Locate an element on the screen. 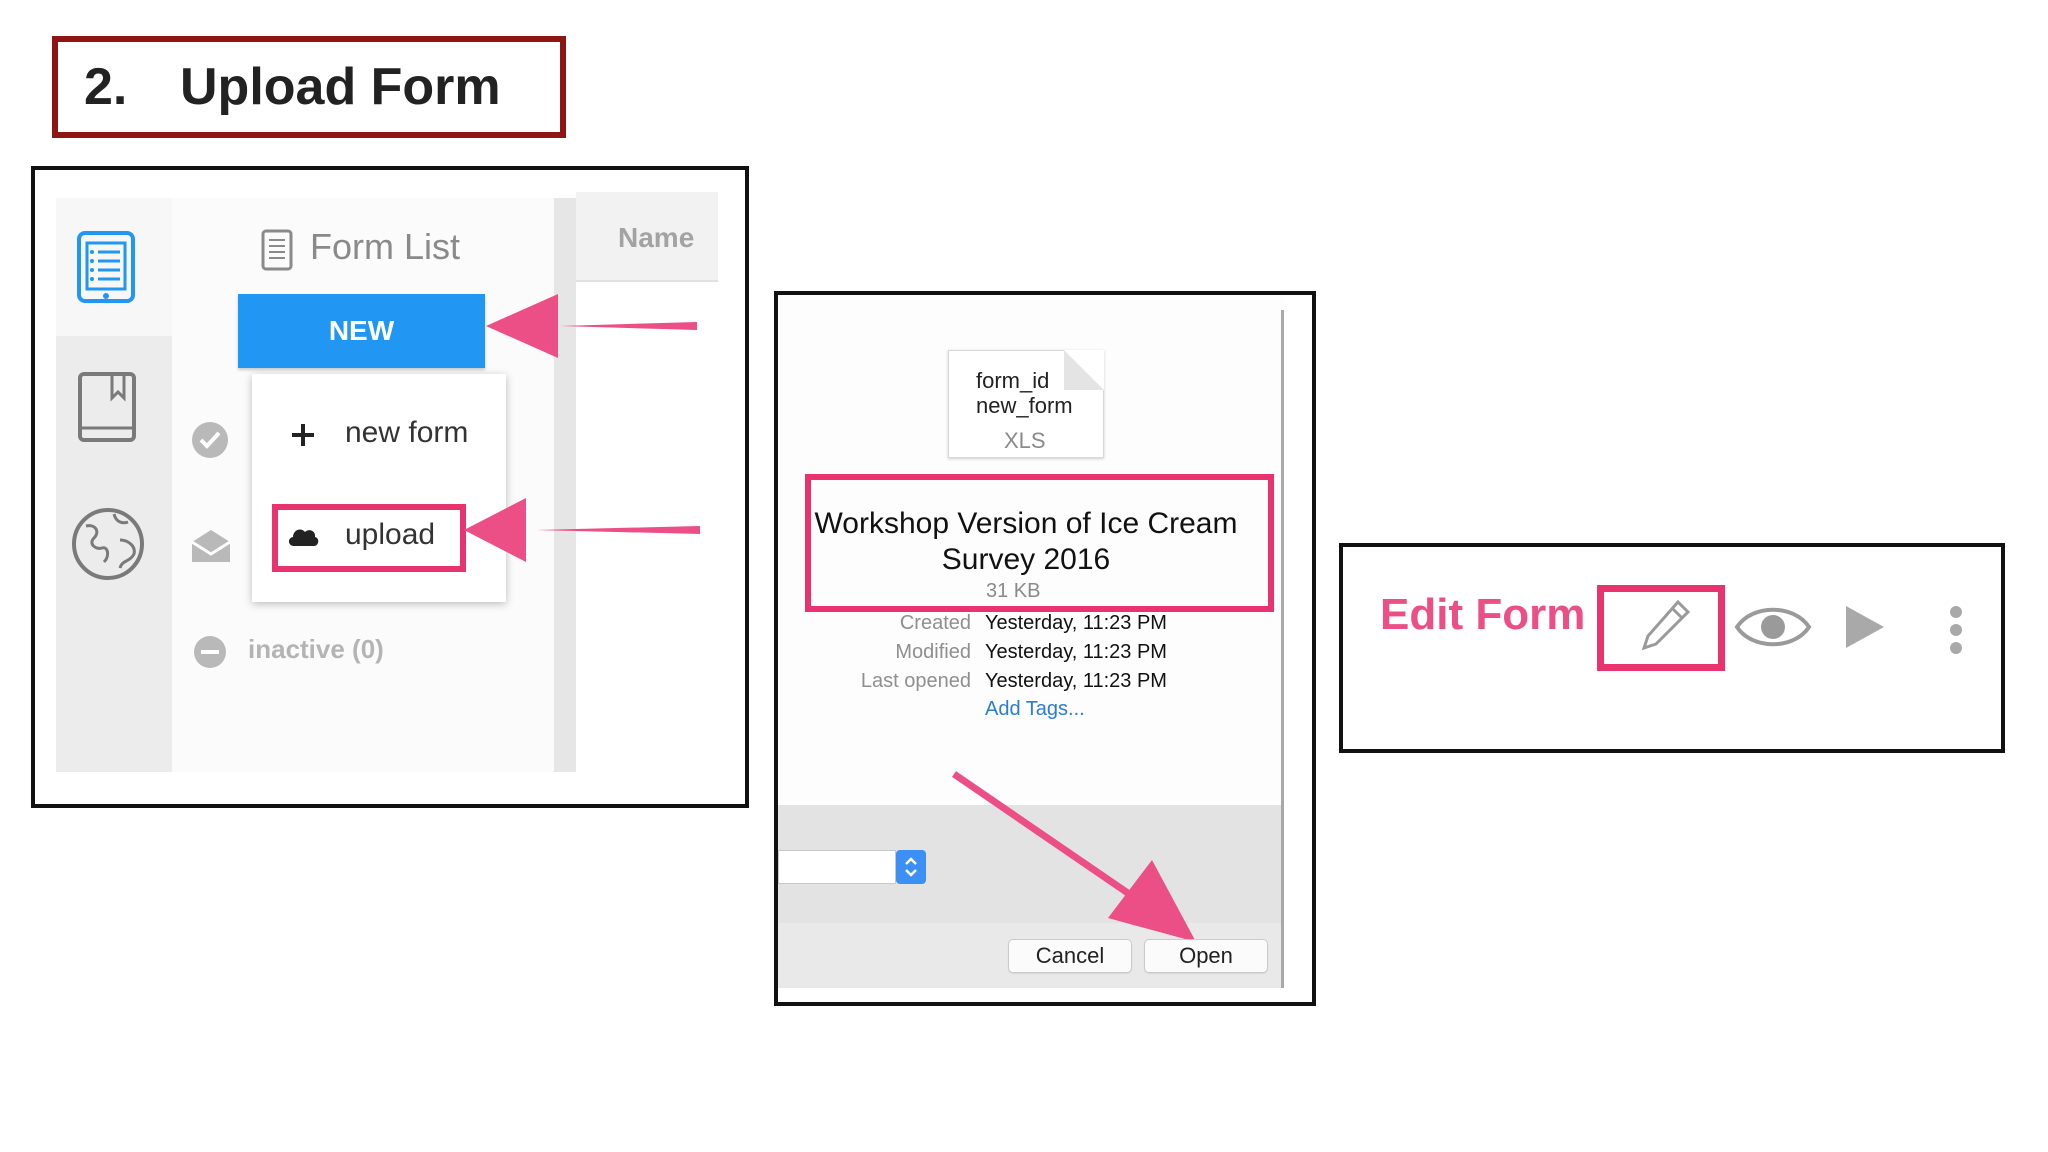  more-vertical-icon is located at coordinates (1956, 632).